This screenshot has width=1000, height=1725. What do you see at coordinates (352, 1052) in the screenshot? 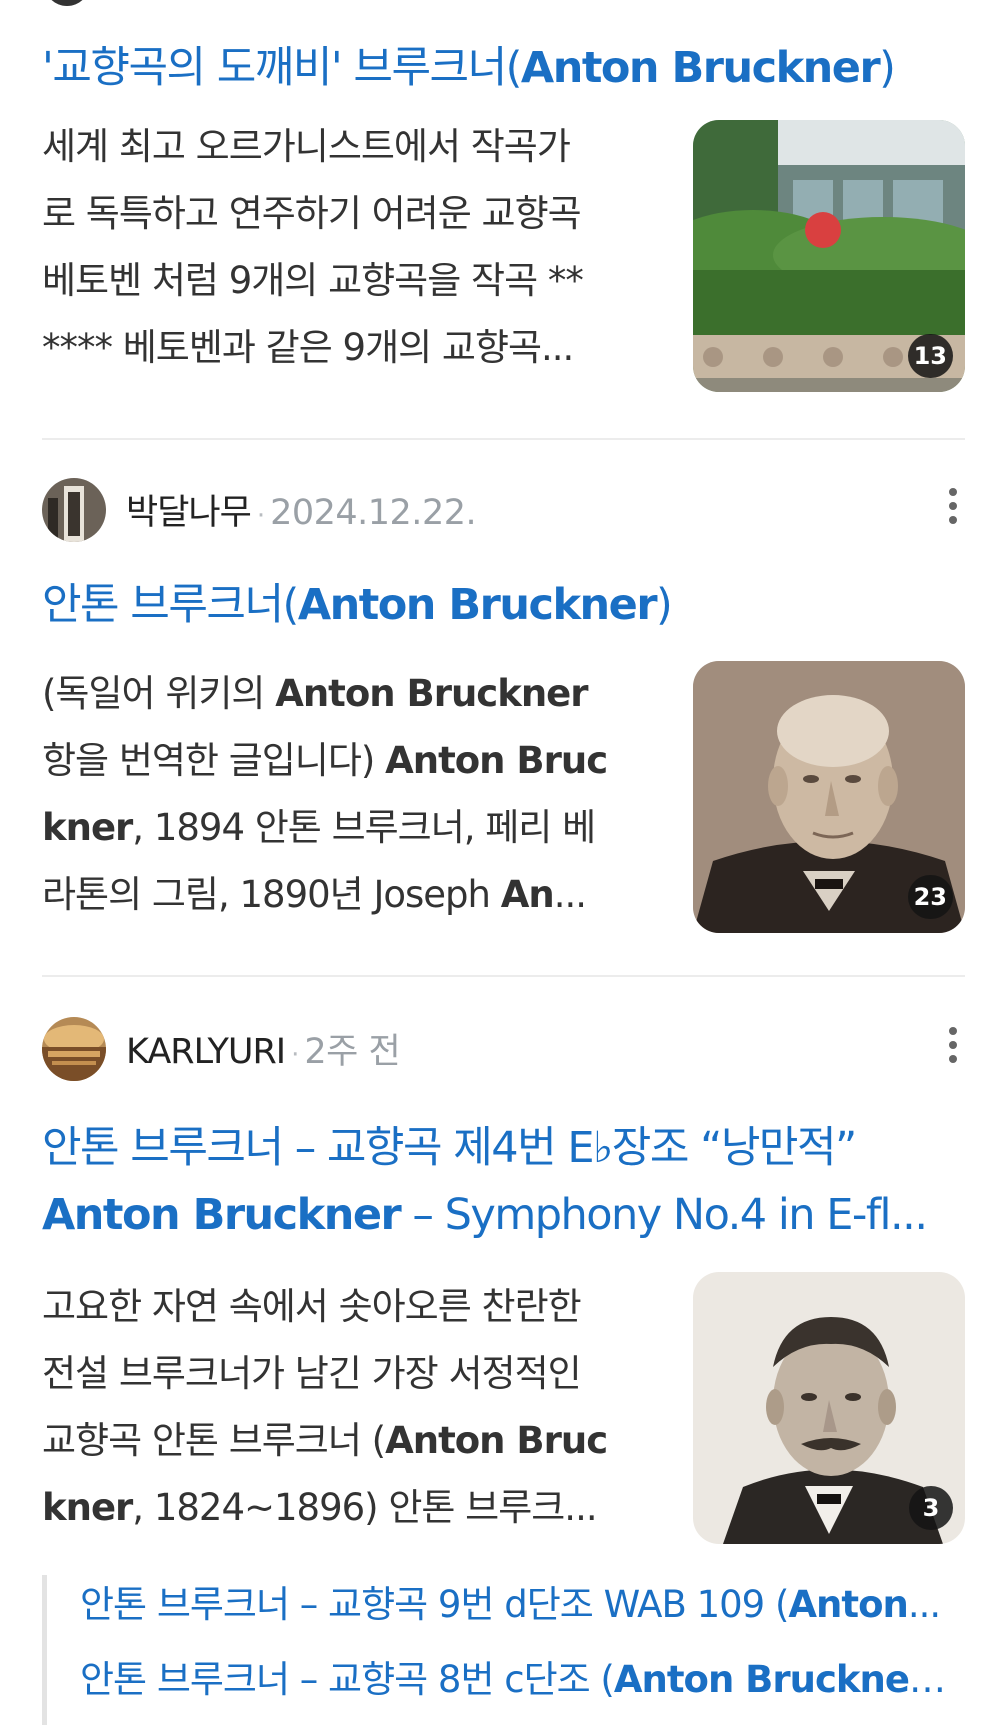
I see `post-date: 2주 전` at bounding box center [352, 1052].